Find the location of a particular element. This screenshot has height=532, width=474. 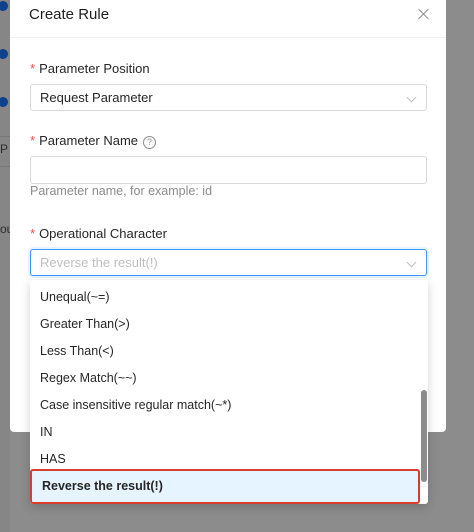

dropdown-option-in: IN is located at coordinates (225, 432).